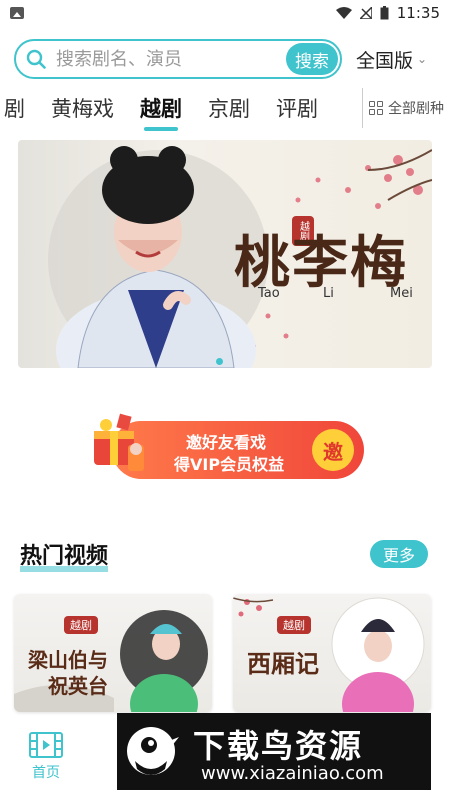 This screenshot has height=800, width=450. I want to click on search-input, so click(156, 59).